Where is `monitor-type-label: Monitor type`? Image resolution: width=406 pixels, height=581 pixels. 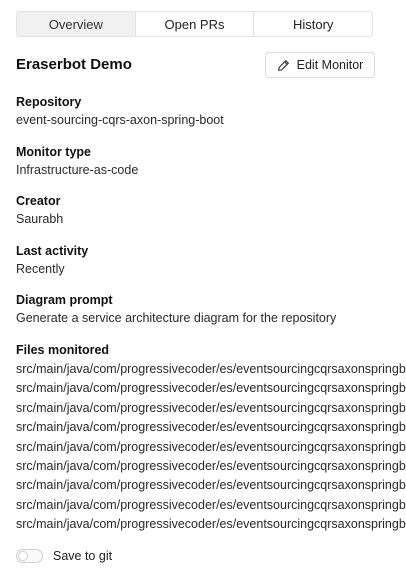 monitor-type-label: Monitor type is located at coordinates (53, 152).